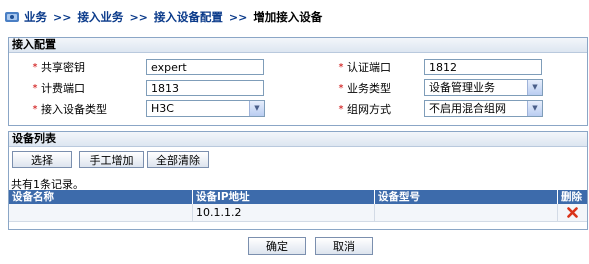 The height and width of the screenshot is (264, 589). What do you see at coordinates (63, 67) in the screenshot?
I see `shared-key-label: 共享密钥` at bounding box center [63, 67].